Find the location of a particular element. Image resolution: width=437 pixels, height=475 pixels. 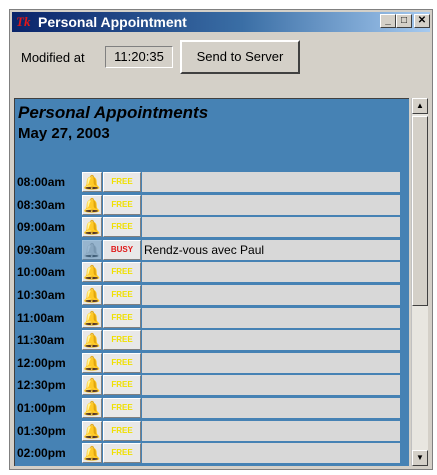

tk-app-icon: Tk is located at coordinates (23, 21).